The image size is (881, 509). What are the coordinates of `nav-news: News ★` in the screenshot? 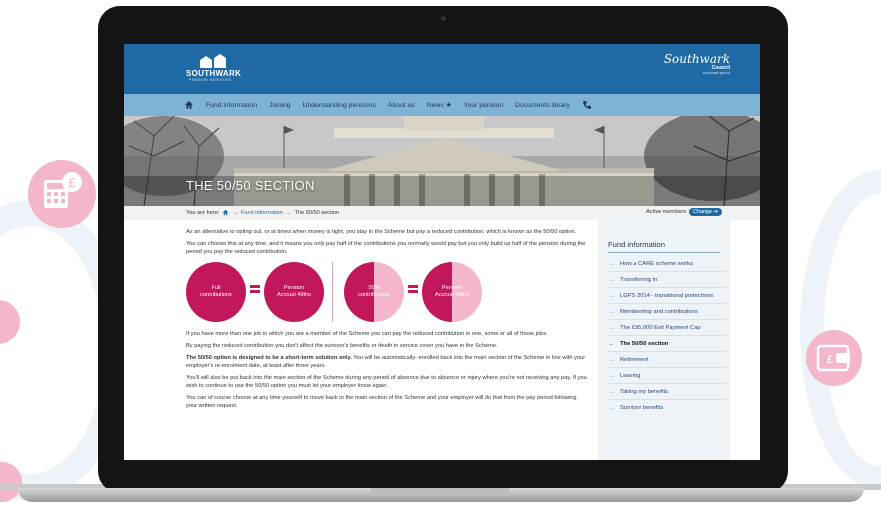 It's located at (439, 105).